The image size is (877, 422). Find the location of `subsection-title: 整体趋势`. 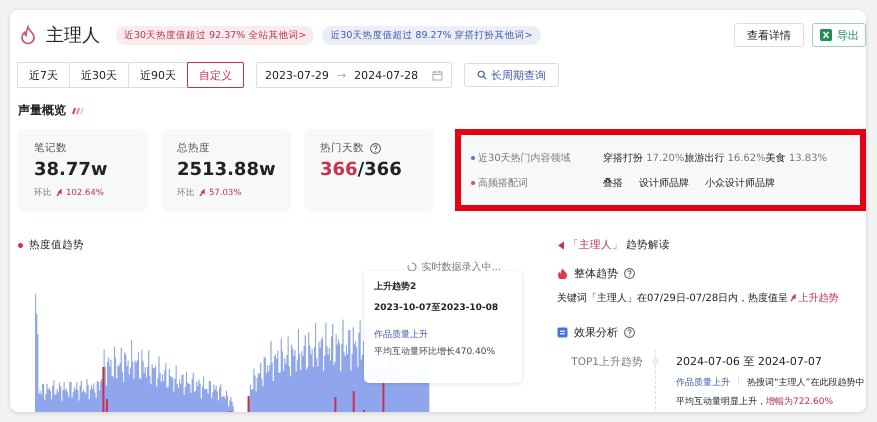

subsection-title: 整体趋势 is located at coordinates (596, 273).